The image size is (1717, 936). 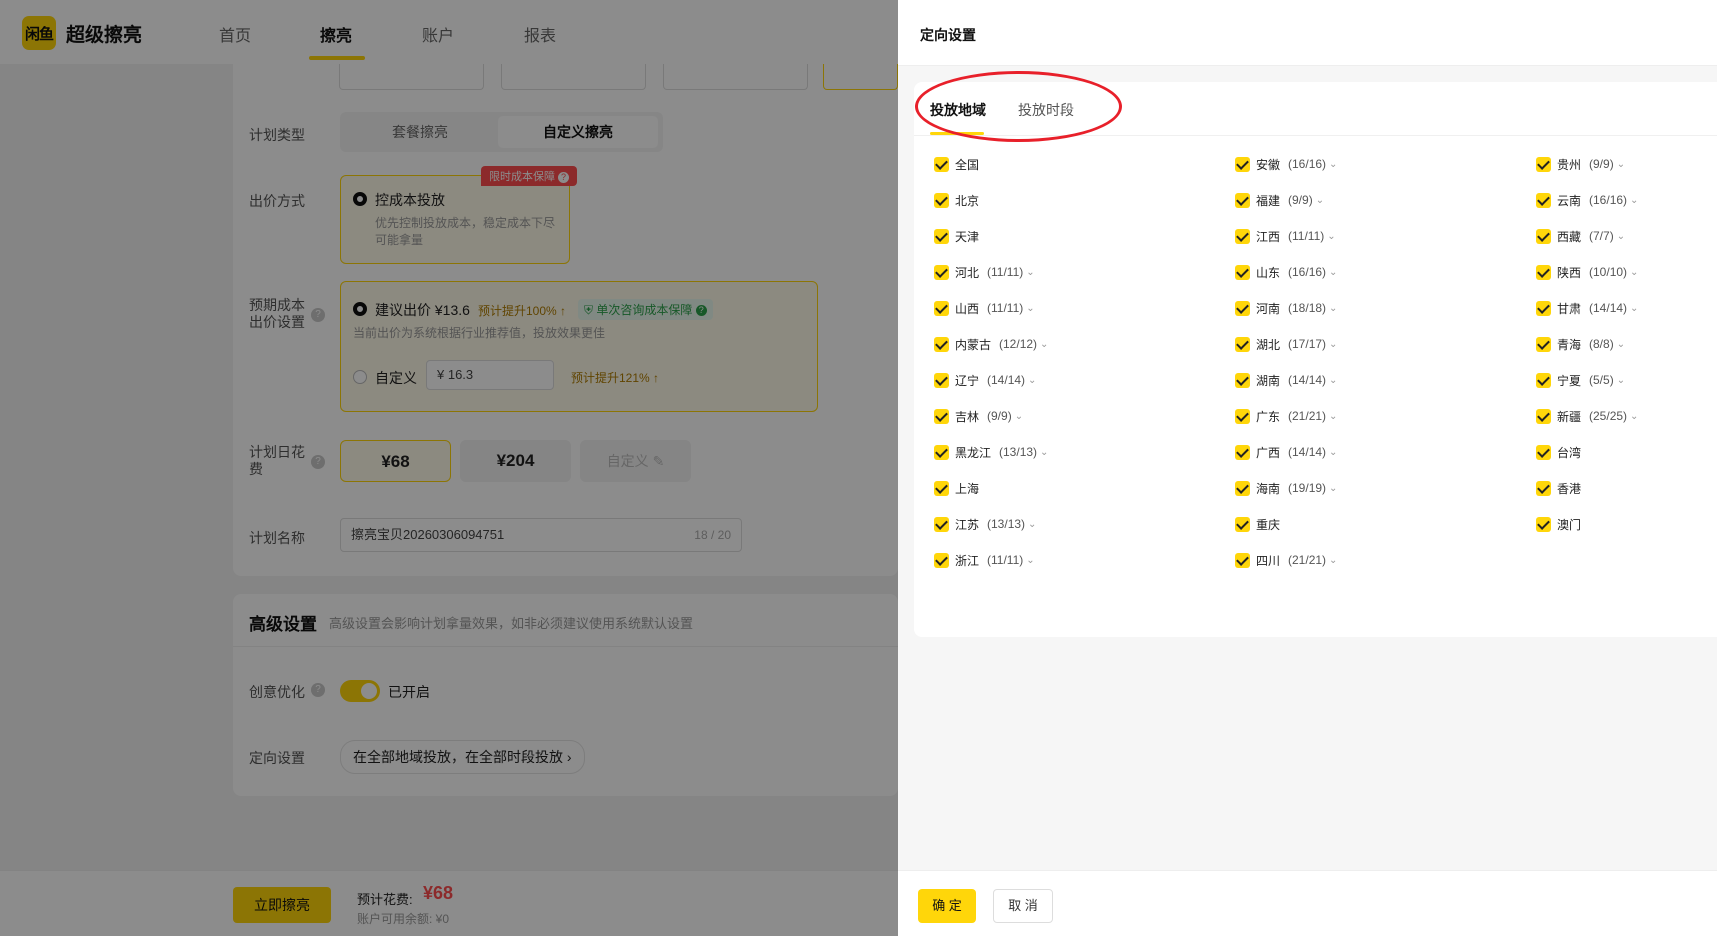 I want to click on region-checkbox-item: 湖南 (14/14) ⌄, so click(x=1286, y=380).